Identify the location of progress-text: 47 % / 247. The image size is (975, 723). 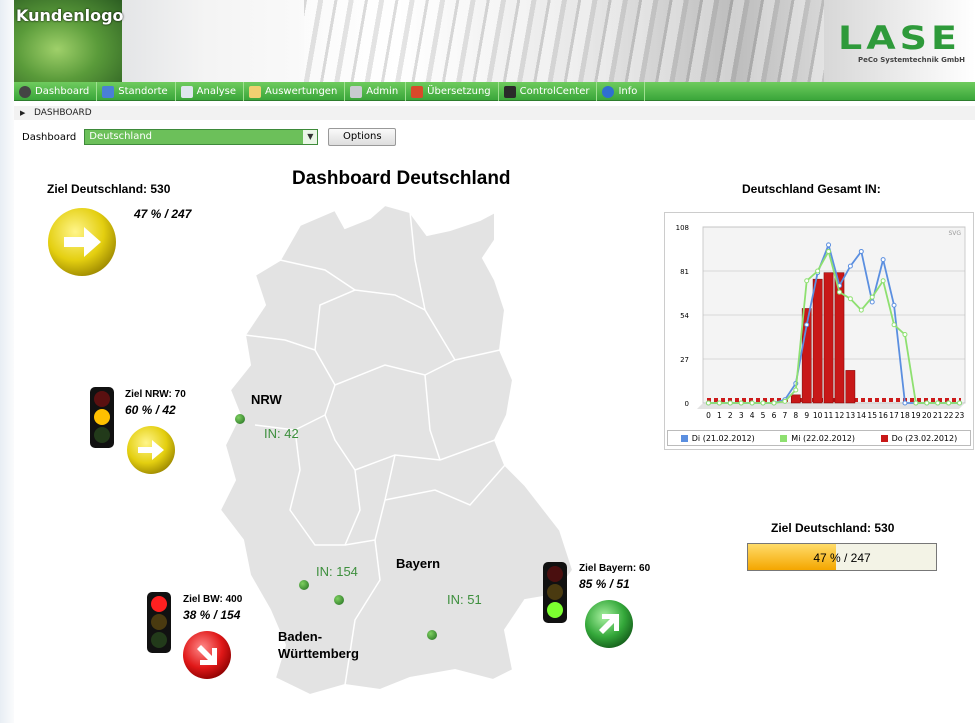
(842, 558).